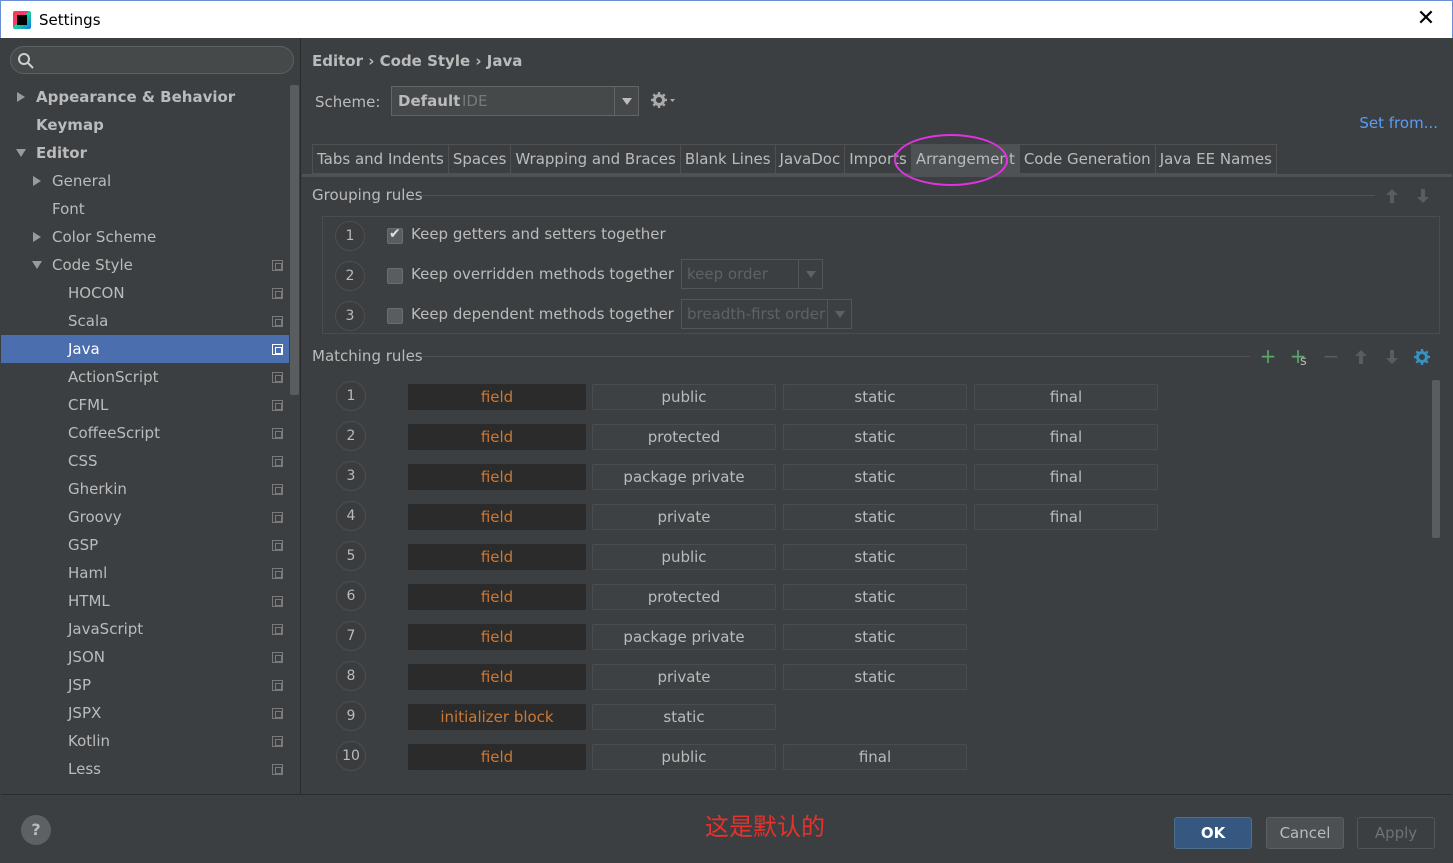 The image size is (1453, 863). I want to click on order-dropdown: breadth-first order, so click(766, 314).